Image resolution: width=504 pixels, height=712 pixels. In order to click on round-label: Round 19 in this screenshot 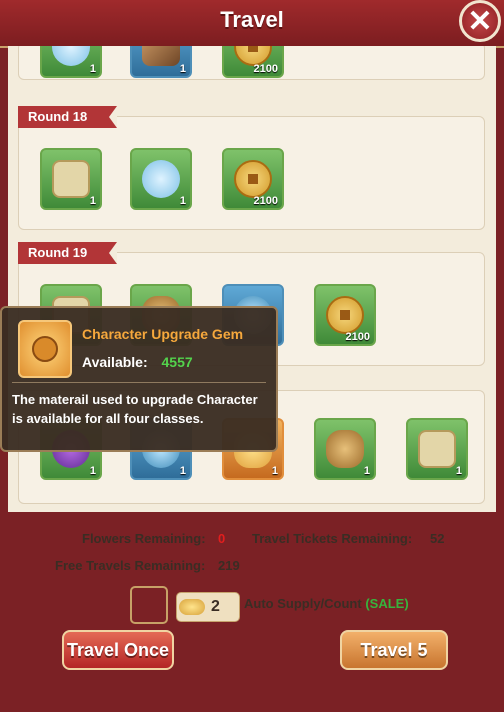, I will do `click(68, 253)`.